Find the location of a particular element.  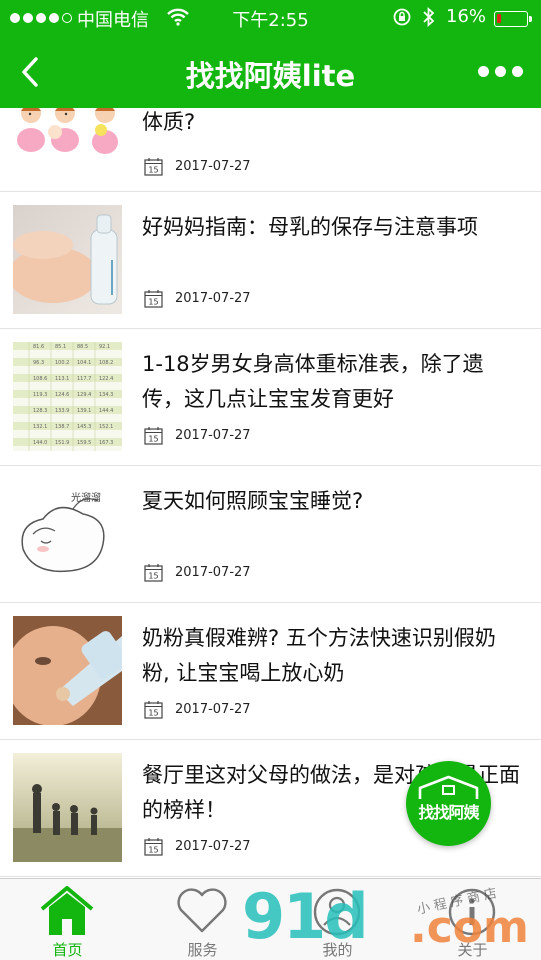

svg-text: 108.6 is located at coordinates (40, 379).